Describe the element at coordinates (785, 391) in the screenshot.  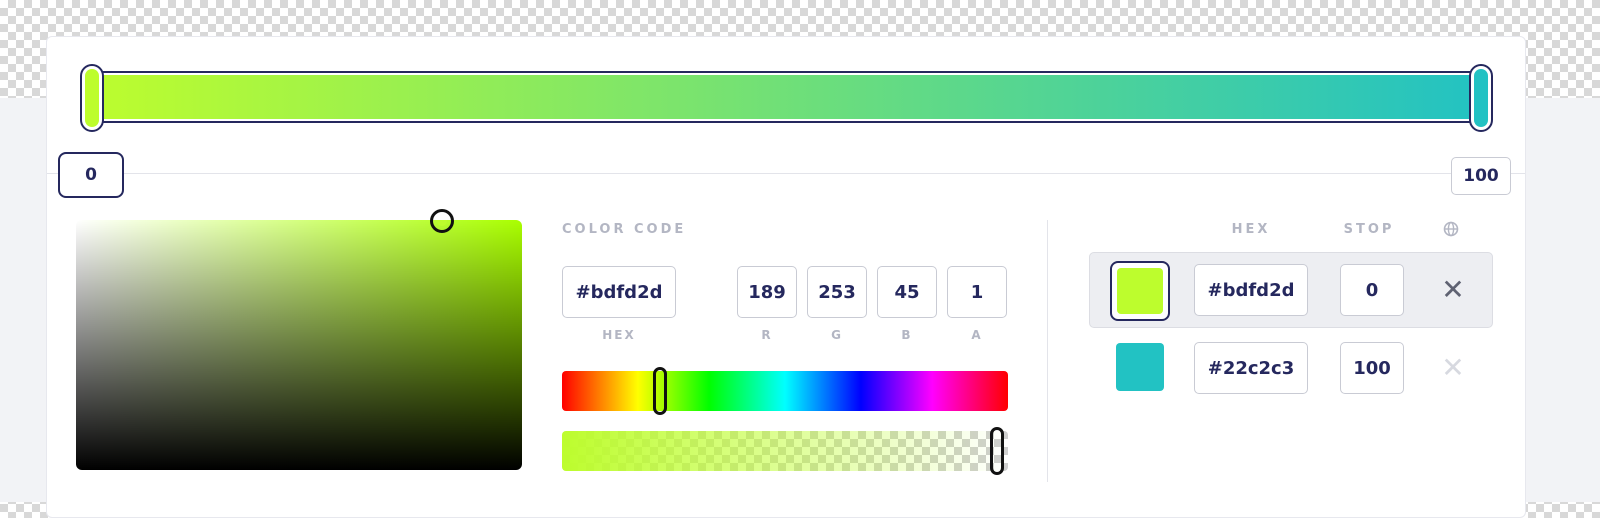
I see `hue-slider` at that location.